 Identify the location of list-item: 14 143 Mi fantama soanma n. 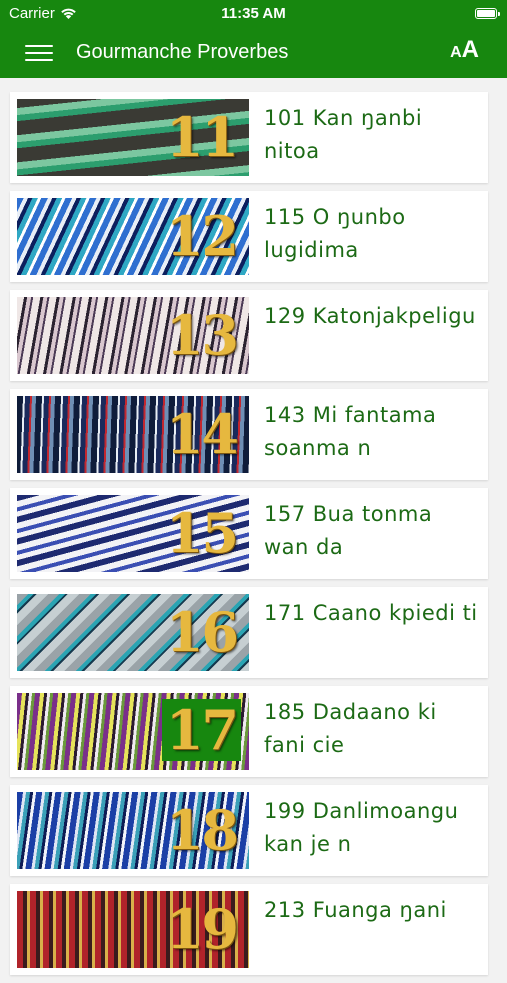
(249, 434).